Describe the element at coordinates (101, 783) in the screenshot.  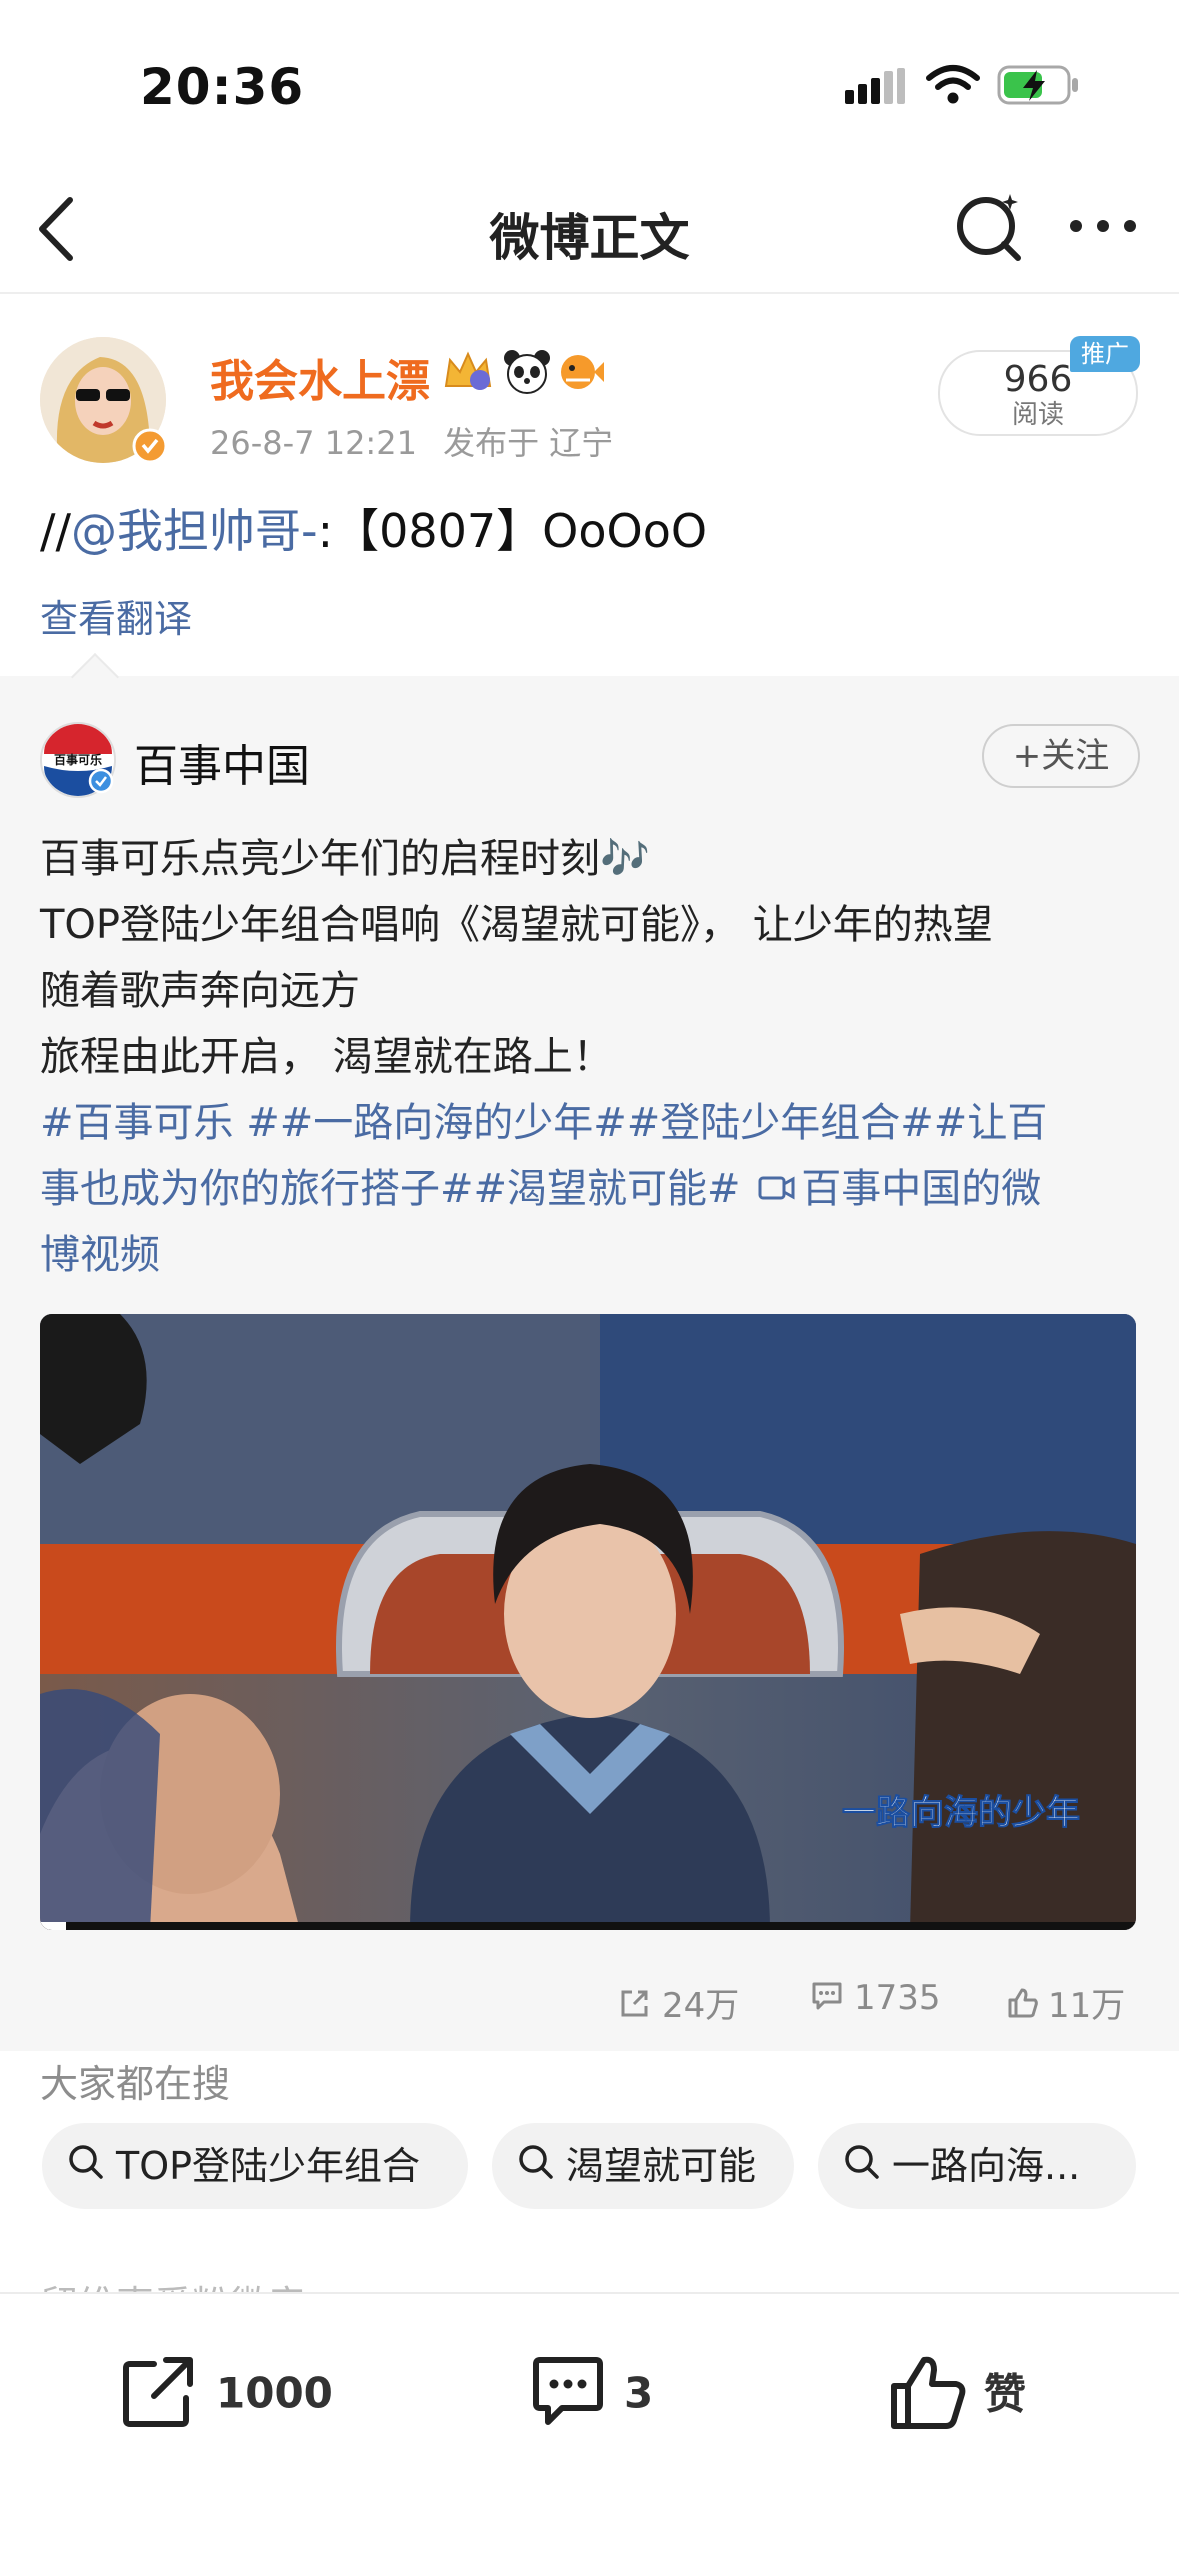
I see `blue-verified-icon` at that location.